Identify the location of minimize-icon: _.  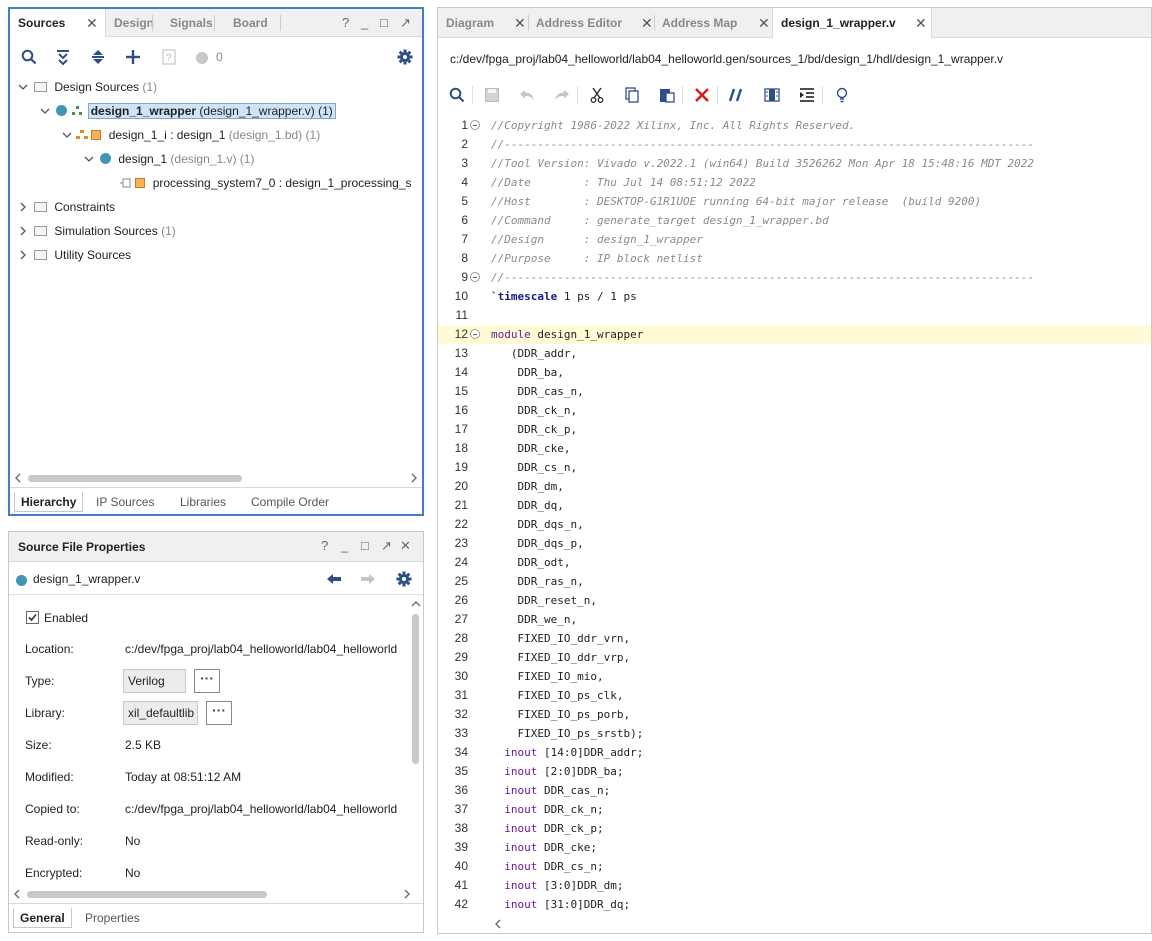
(344, 545).